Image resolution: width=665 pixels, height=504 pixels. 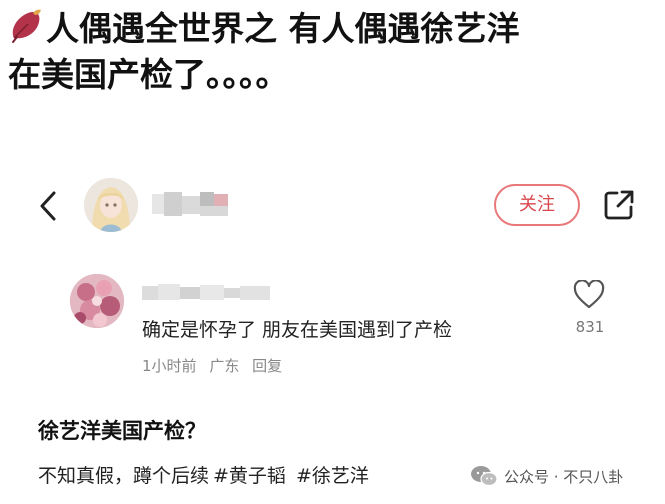 What do you see at coordinates (590, 327) in the screenshot?
I see `like-count: 831` at bounding box center [590, 327].